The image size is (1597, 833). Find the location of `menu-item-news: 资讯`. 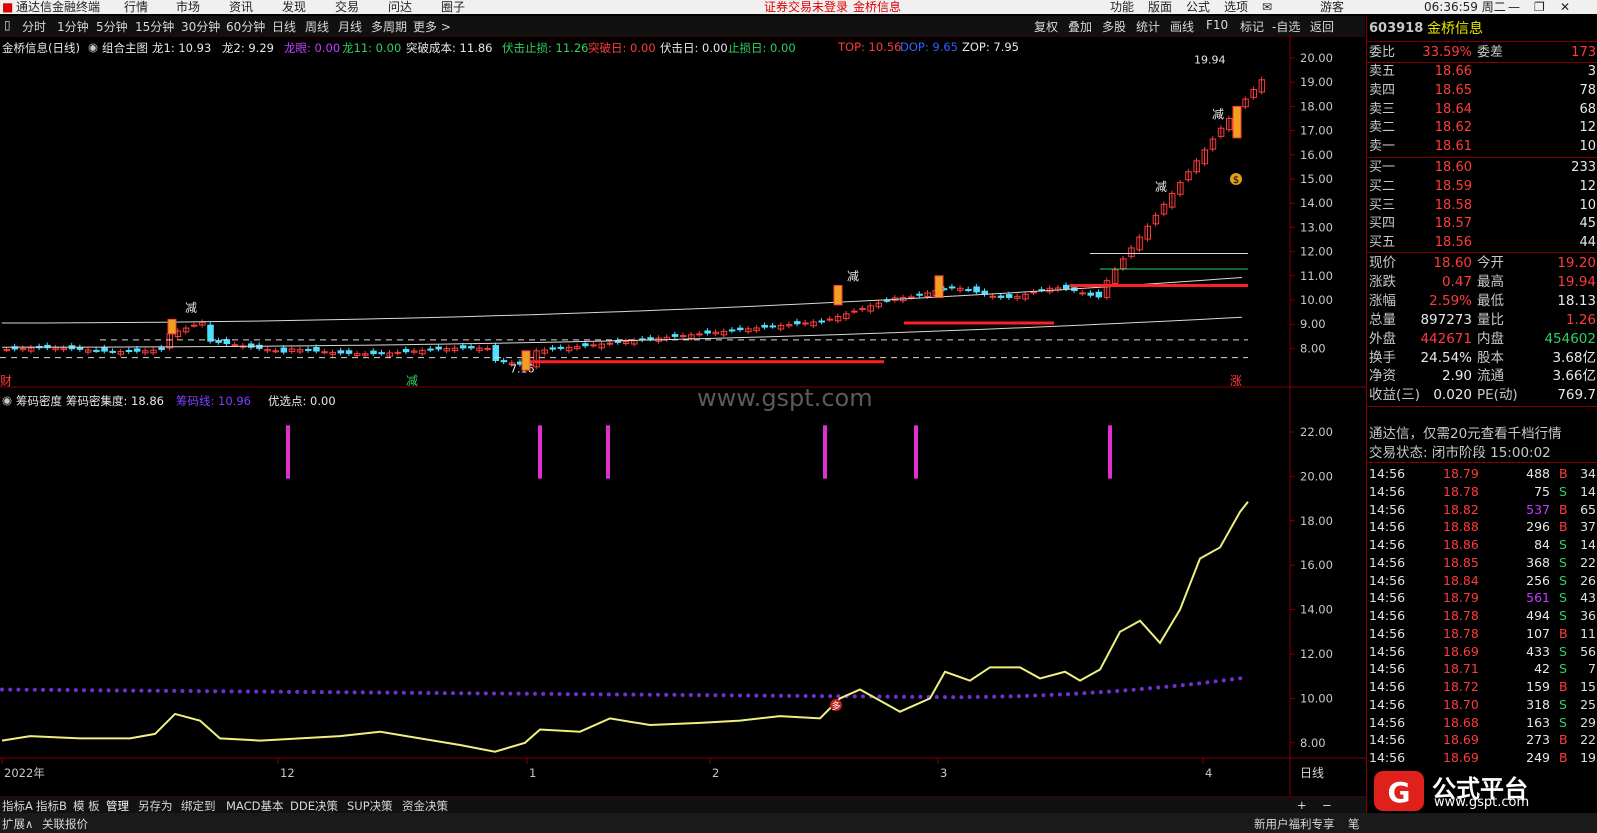

menu-item-news: 资讯 is located at coordinates (241, 7).